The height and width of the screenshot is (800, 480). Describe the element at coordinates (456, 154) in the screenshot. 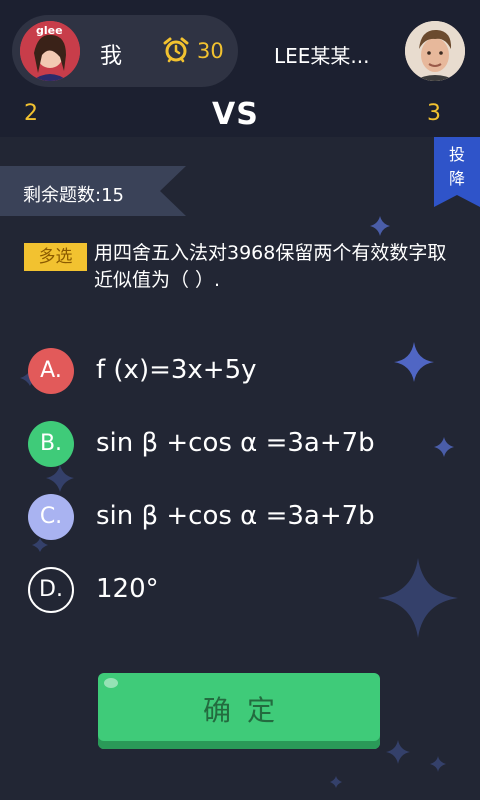

I see `surrender-label-line1: 投` at that location.